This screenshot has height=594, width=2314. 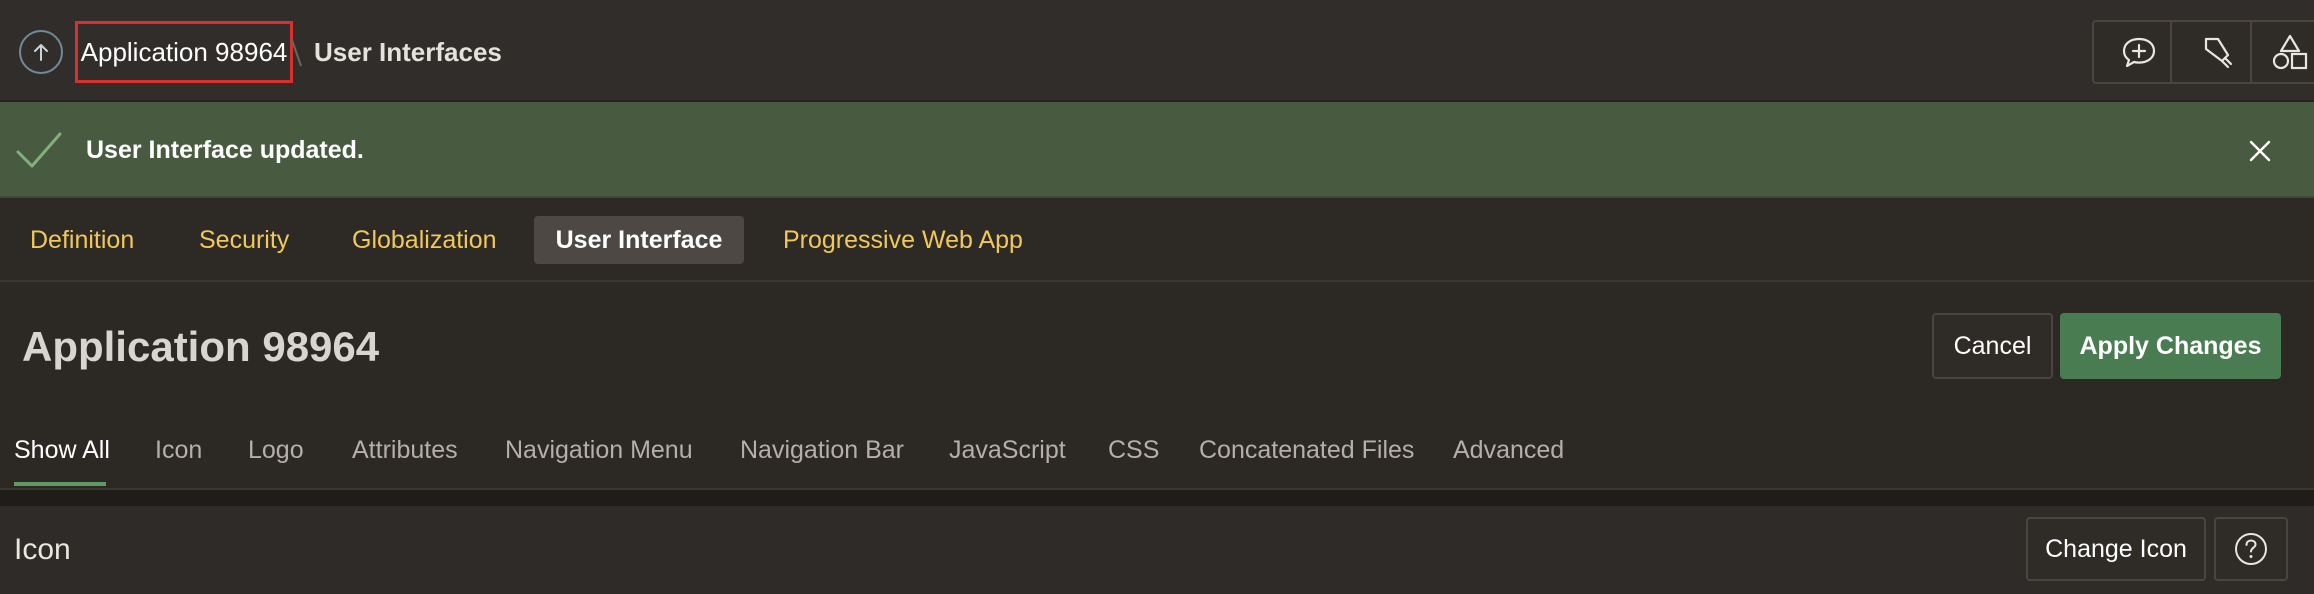 I want to click on shared-components-button, so click(x=2282, y=52).